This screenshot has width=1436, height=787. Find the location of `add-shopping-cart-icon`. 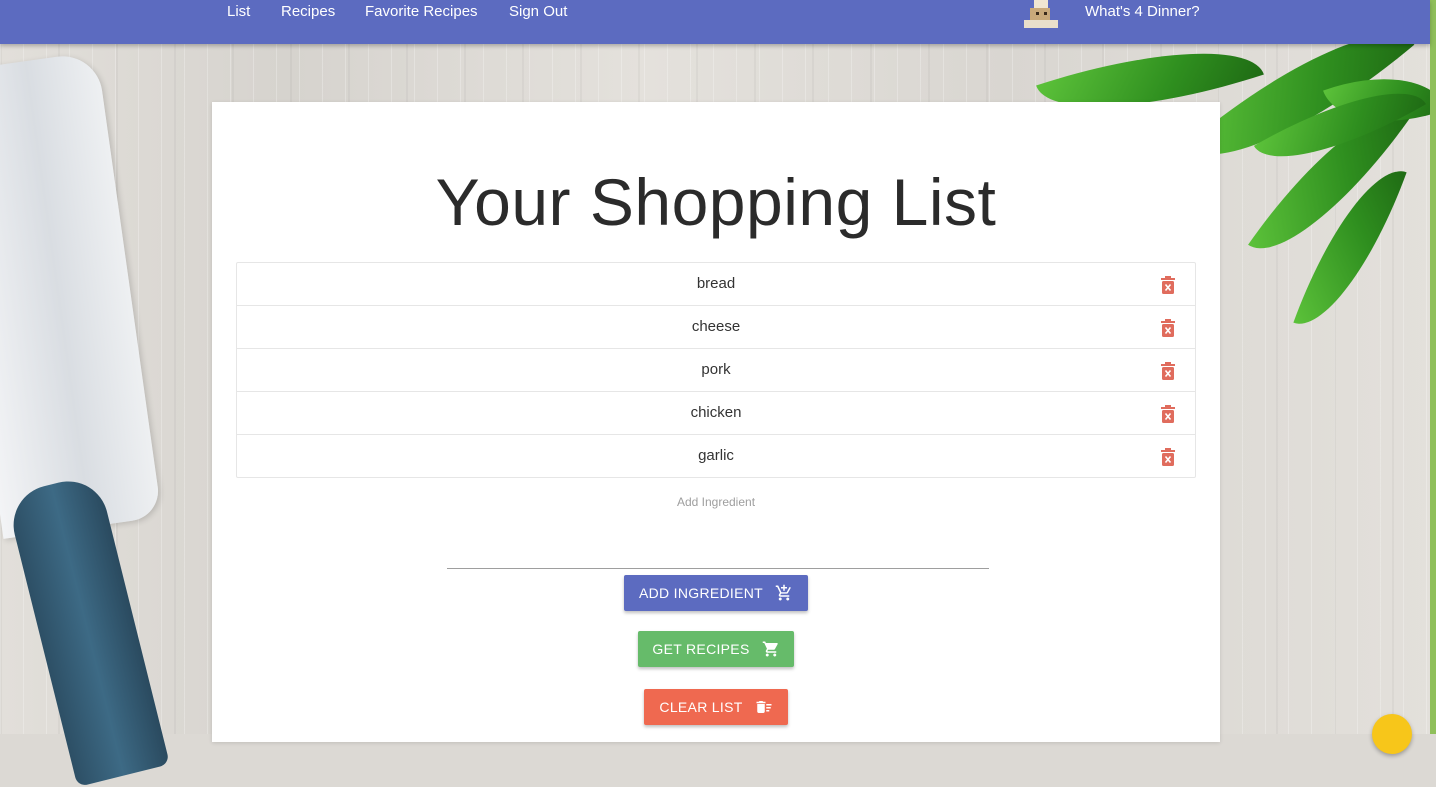

add-shopping-cart-icon is located at coordinates (783, 592).